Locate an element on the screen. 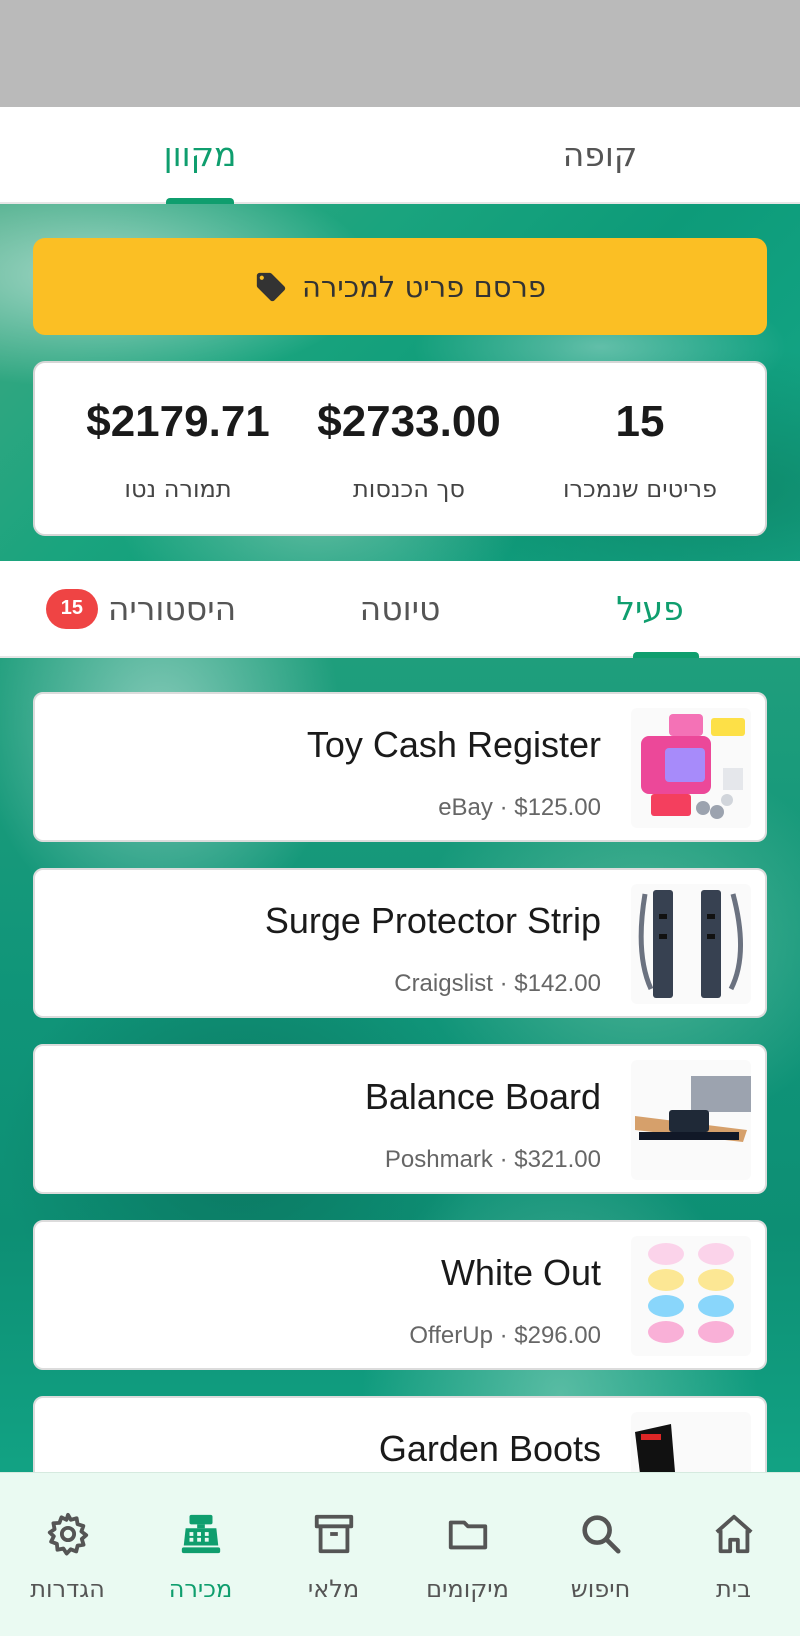 Image resolution: width=800 pixels, height=1636 pixels. item-name: White Out is located at coordinates (520, 1272).